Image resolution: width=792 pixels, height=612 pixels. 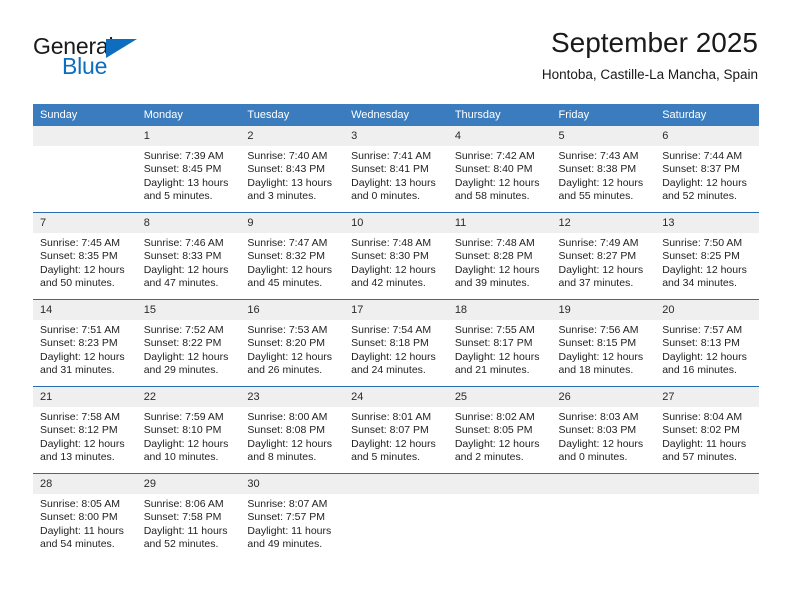 What do you see at coordinates (654, 42) in the screenshot?
I see `page-title: September 2025` at bounding box center [654, 42].